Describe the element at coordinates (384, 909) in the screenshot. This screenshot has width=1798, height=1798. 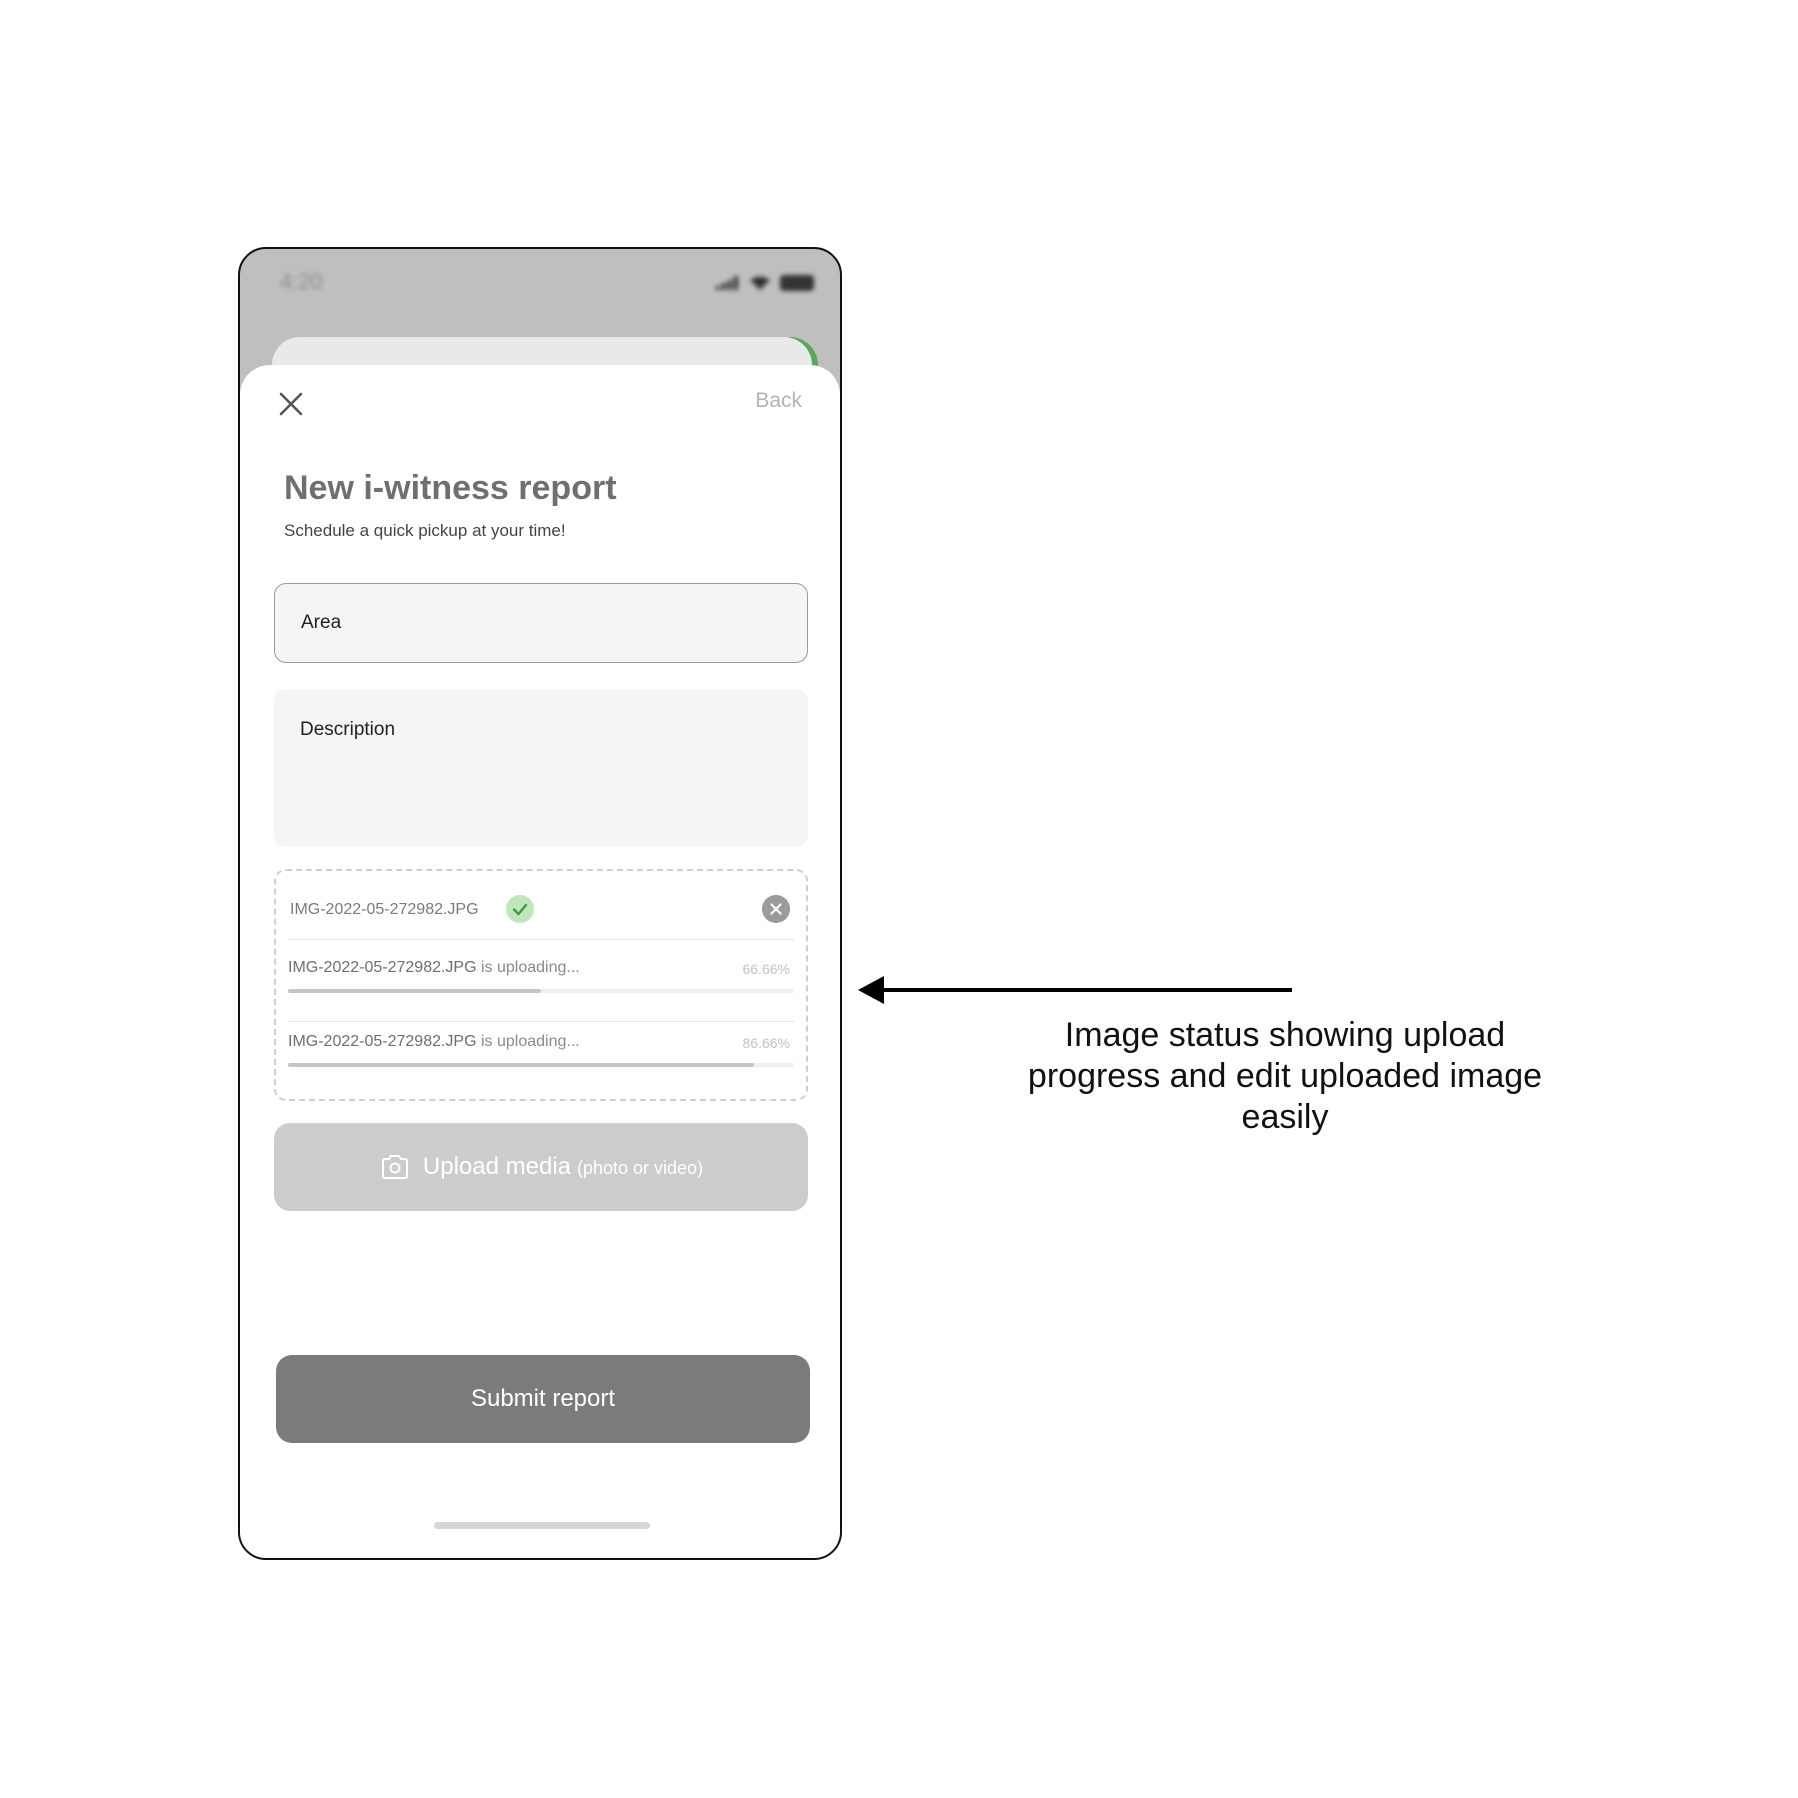
I see `uploaded-file-name: IMG-2022-05-272982.JPG` at that location.